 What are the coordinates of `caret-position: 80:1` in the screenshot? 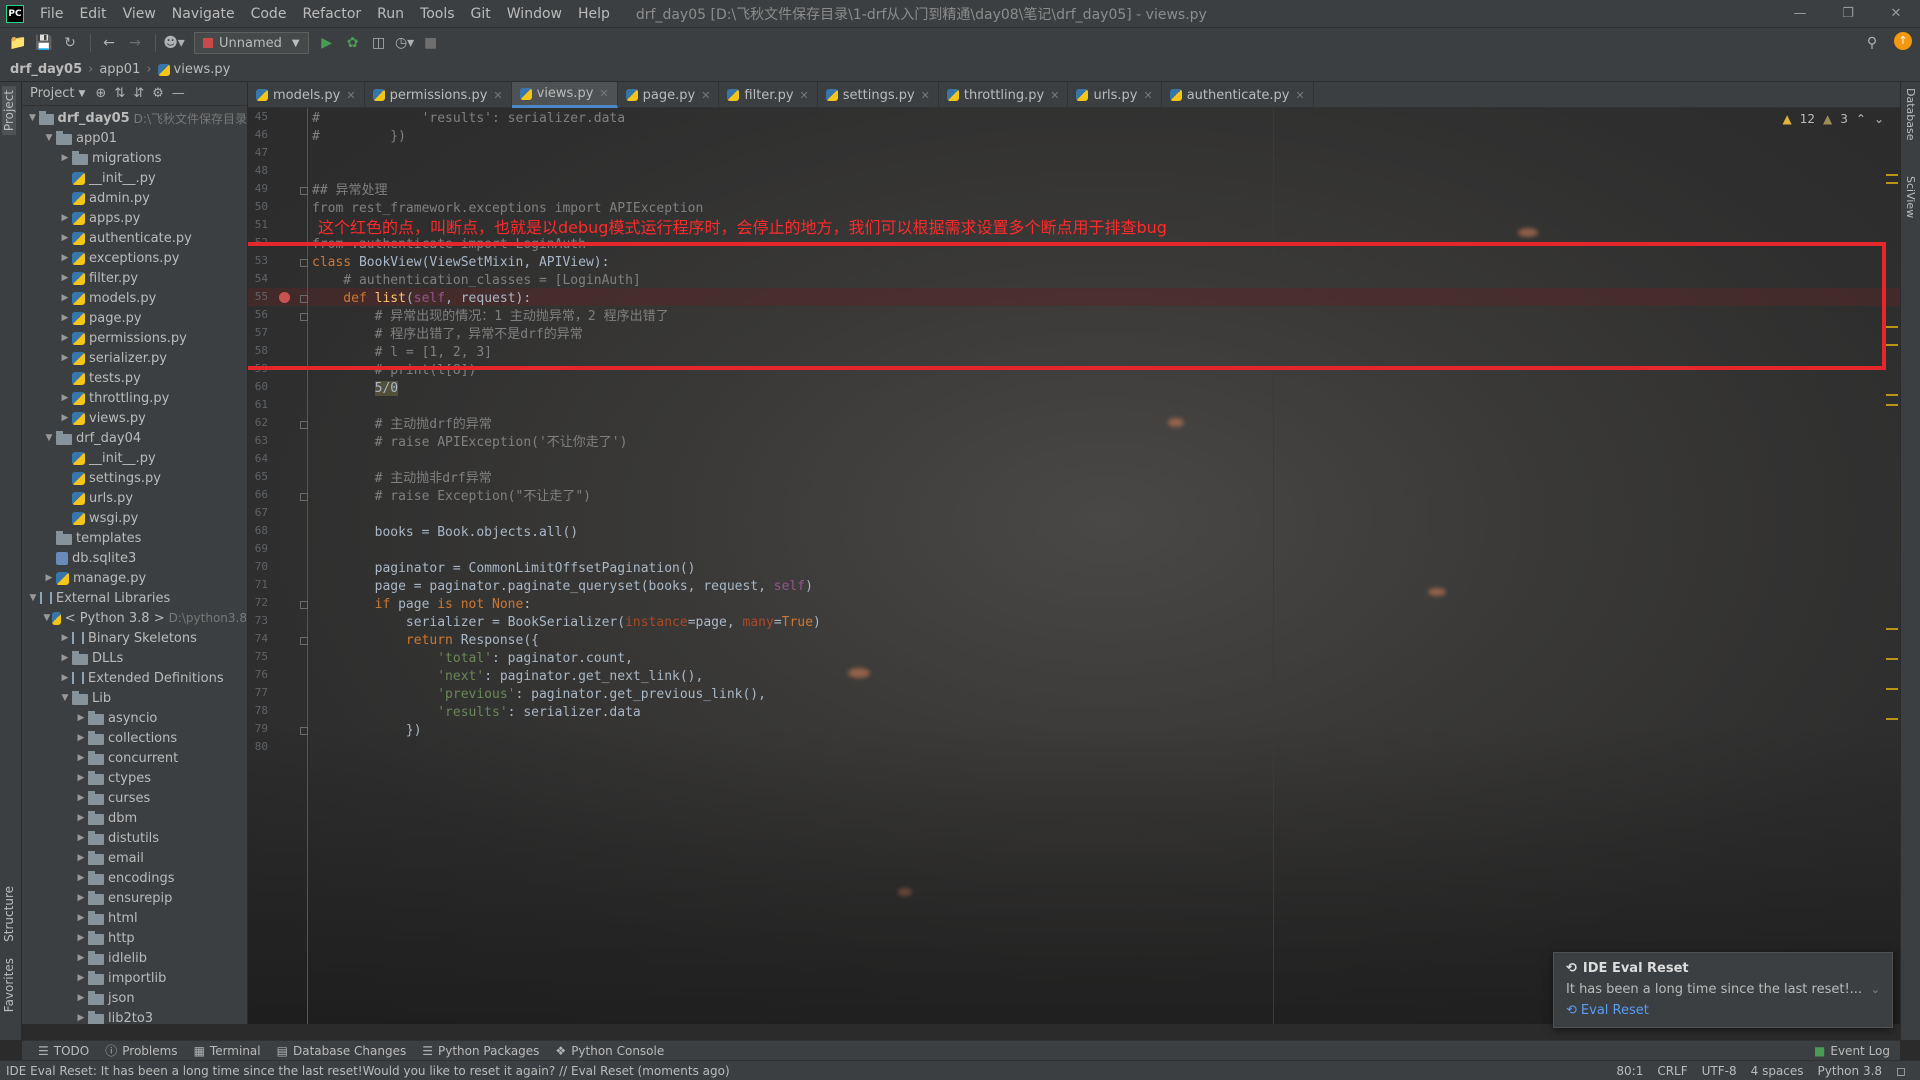 It's located at (1629, 1071).